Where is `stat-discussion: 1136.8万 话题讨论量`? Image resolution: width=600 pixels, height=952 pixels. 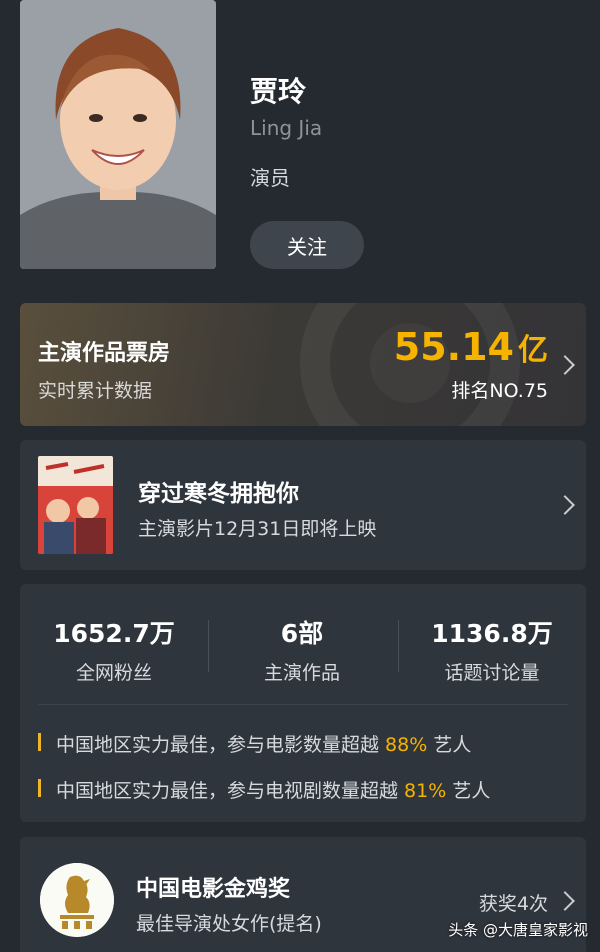 stat-discussion: 1136.8万 话题讨论量 is located at coordinates (492, 649).